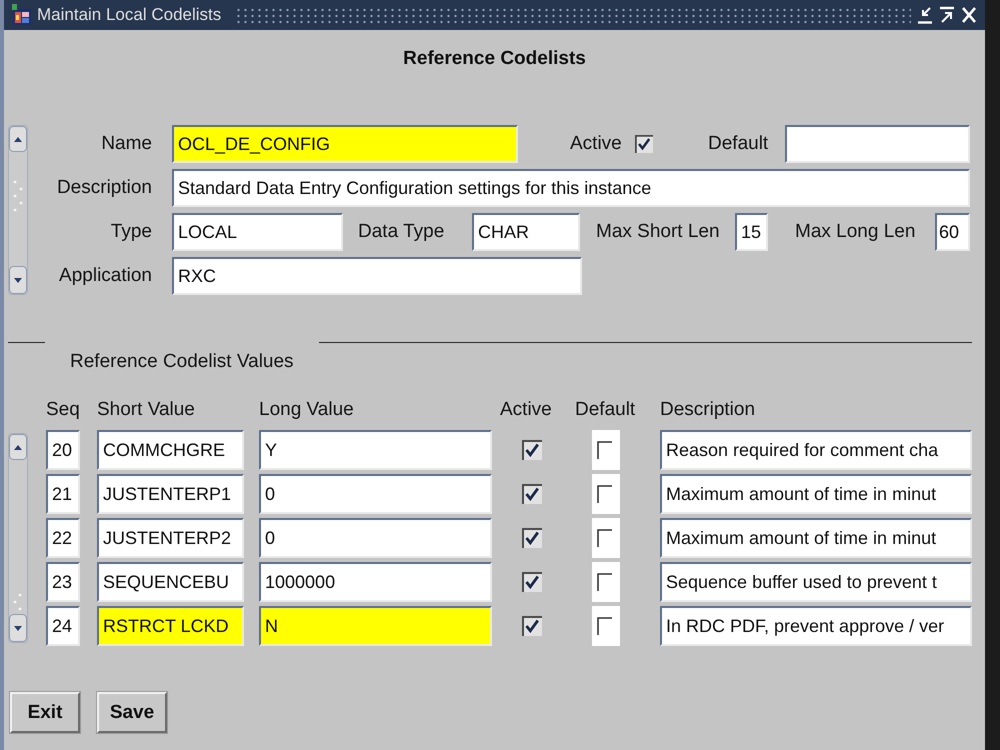 Image resolution: width=1000 pixels, height=750 pixels. What do you see at coordinates (526, 410) in the screenshot?
I see `column-header: Active` at bounding box center [526, 410].